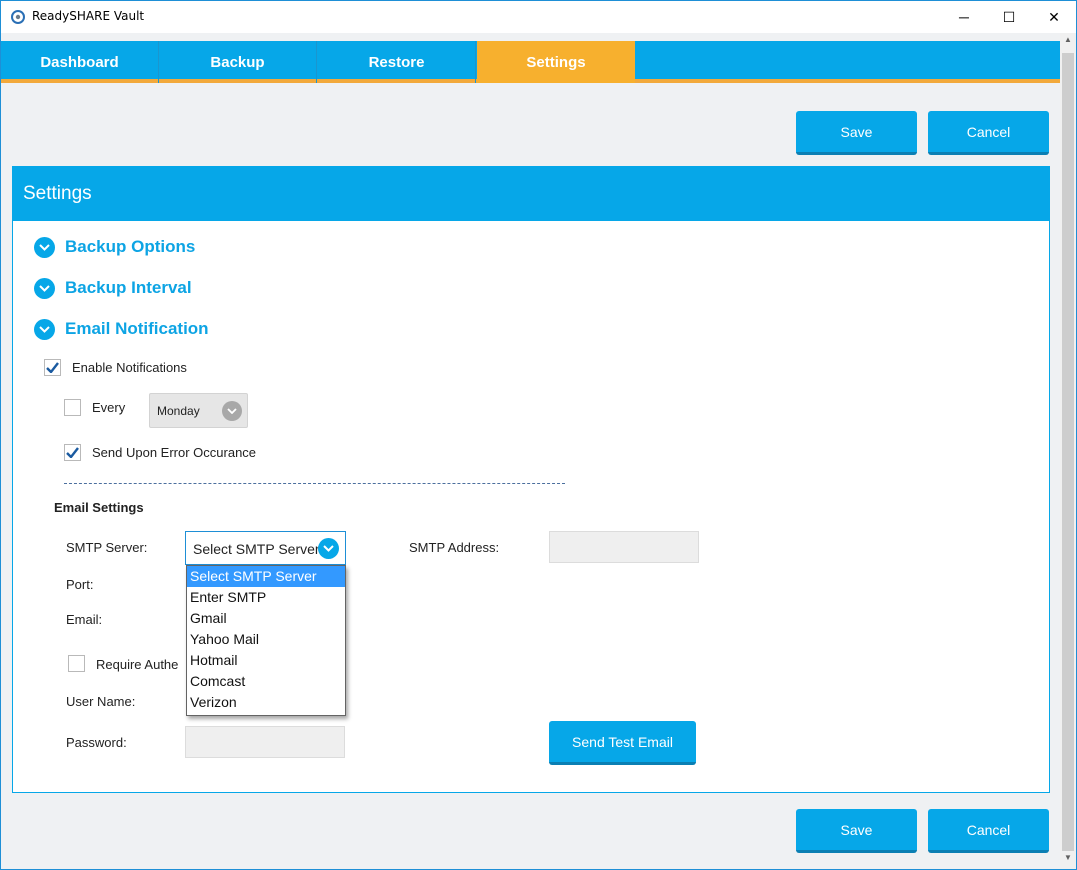 The width and height of the screenshot is (1077, 870). What do you see at coordinates (265, 742) in the screenshot?
I see `password-field` at bounding box center [265, 742].